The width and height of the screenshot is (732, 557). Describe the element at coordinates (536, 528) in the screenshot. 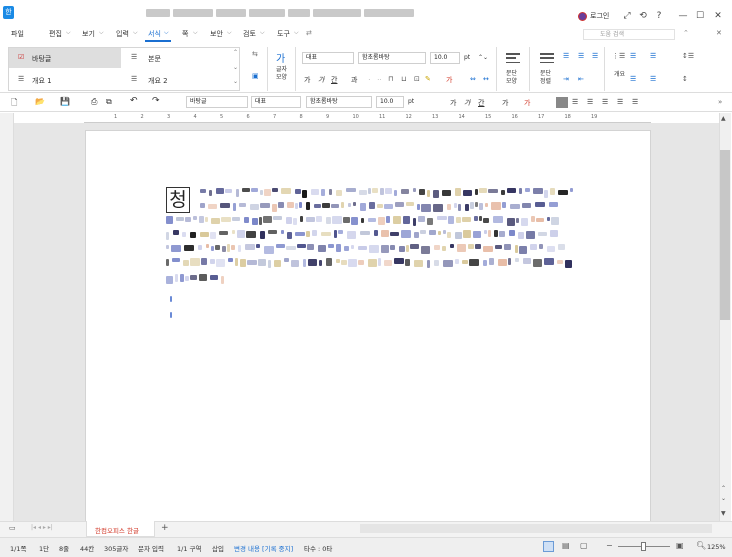

I see `horizontal-scrollbar` at that location.